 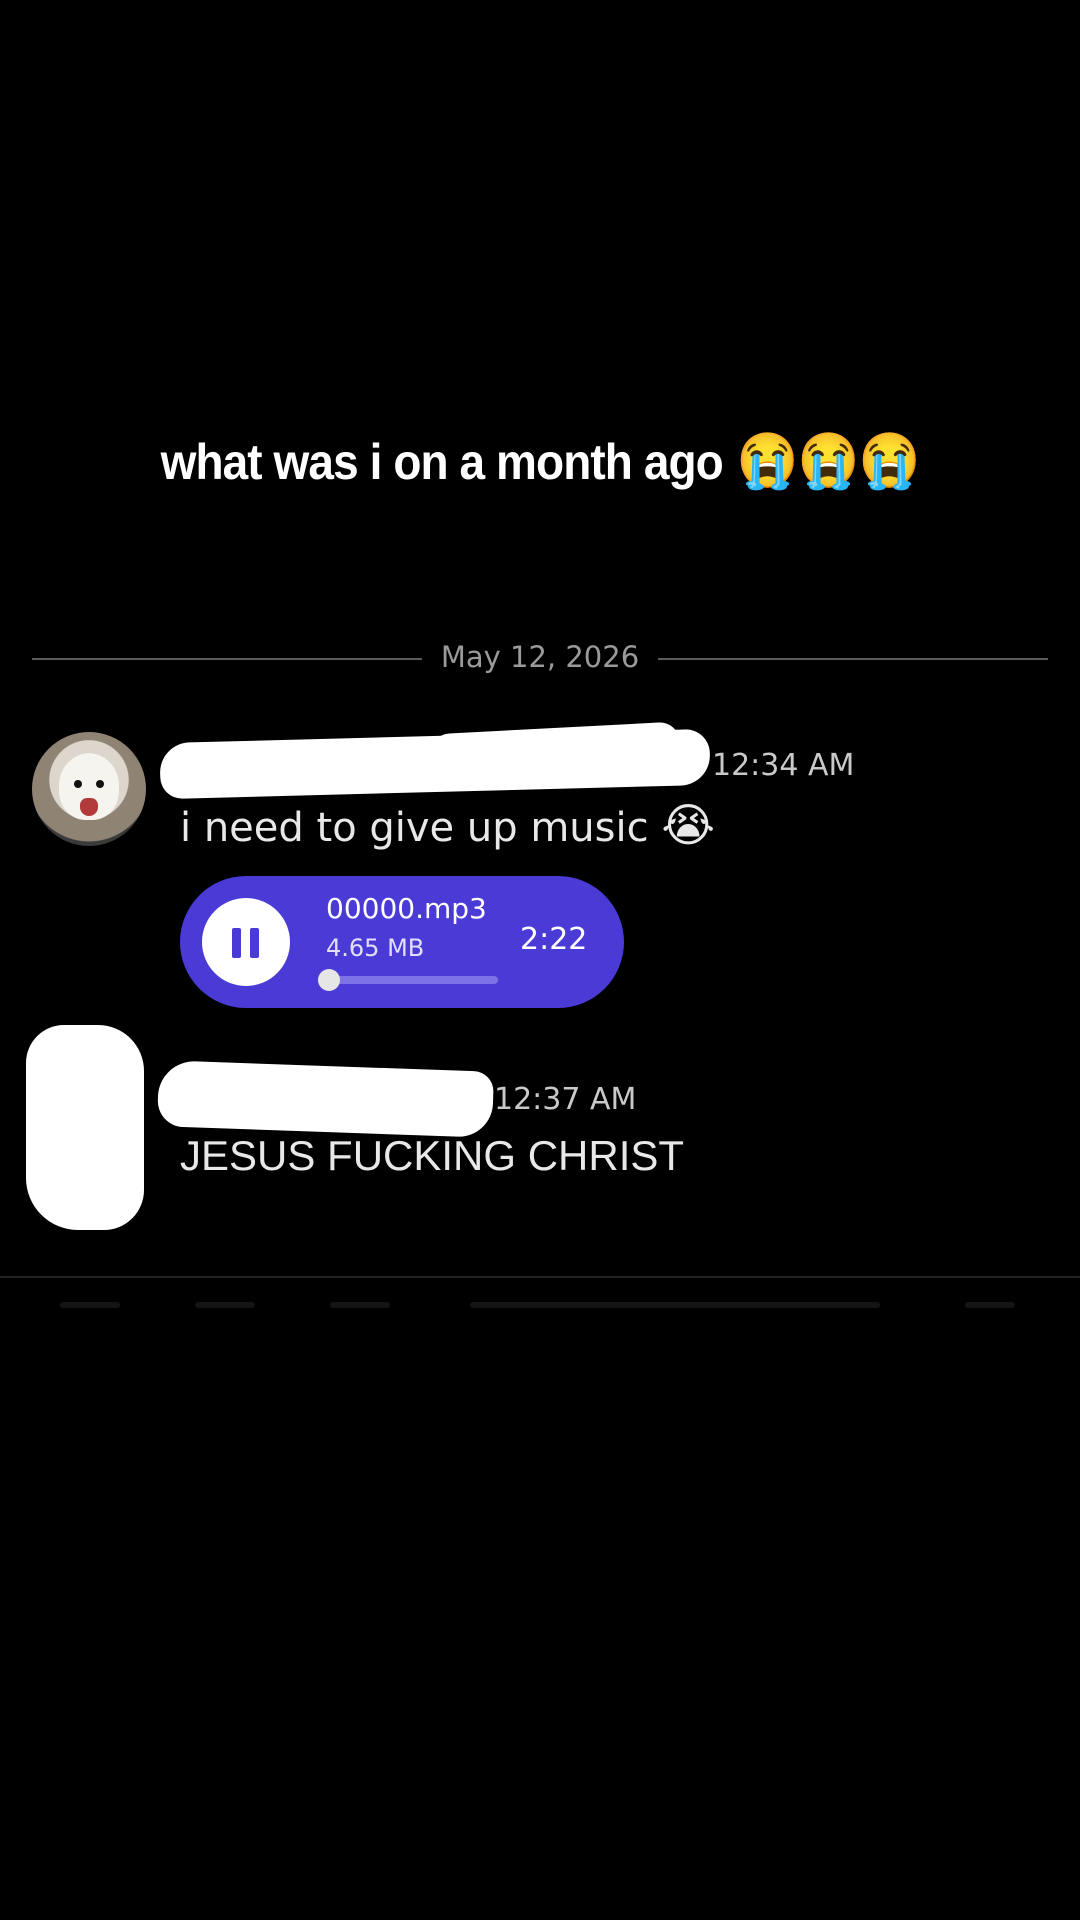 What do you see at coordinates (540, 1277) in the screenshot?
I see `composer-divider` at bounding box center [540, 1277].